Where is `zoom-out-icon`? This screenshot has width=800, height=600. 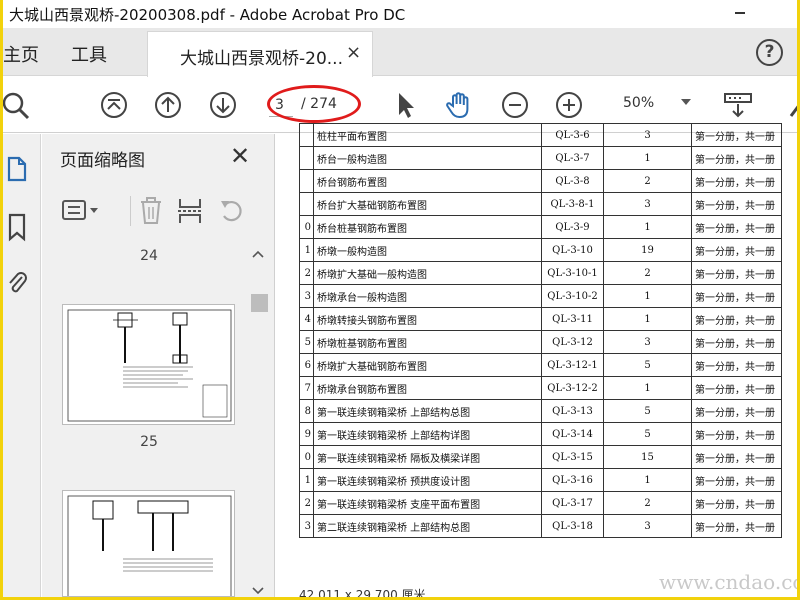 zoom-out-icon is located at coordinates (515, 105).